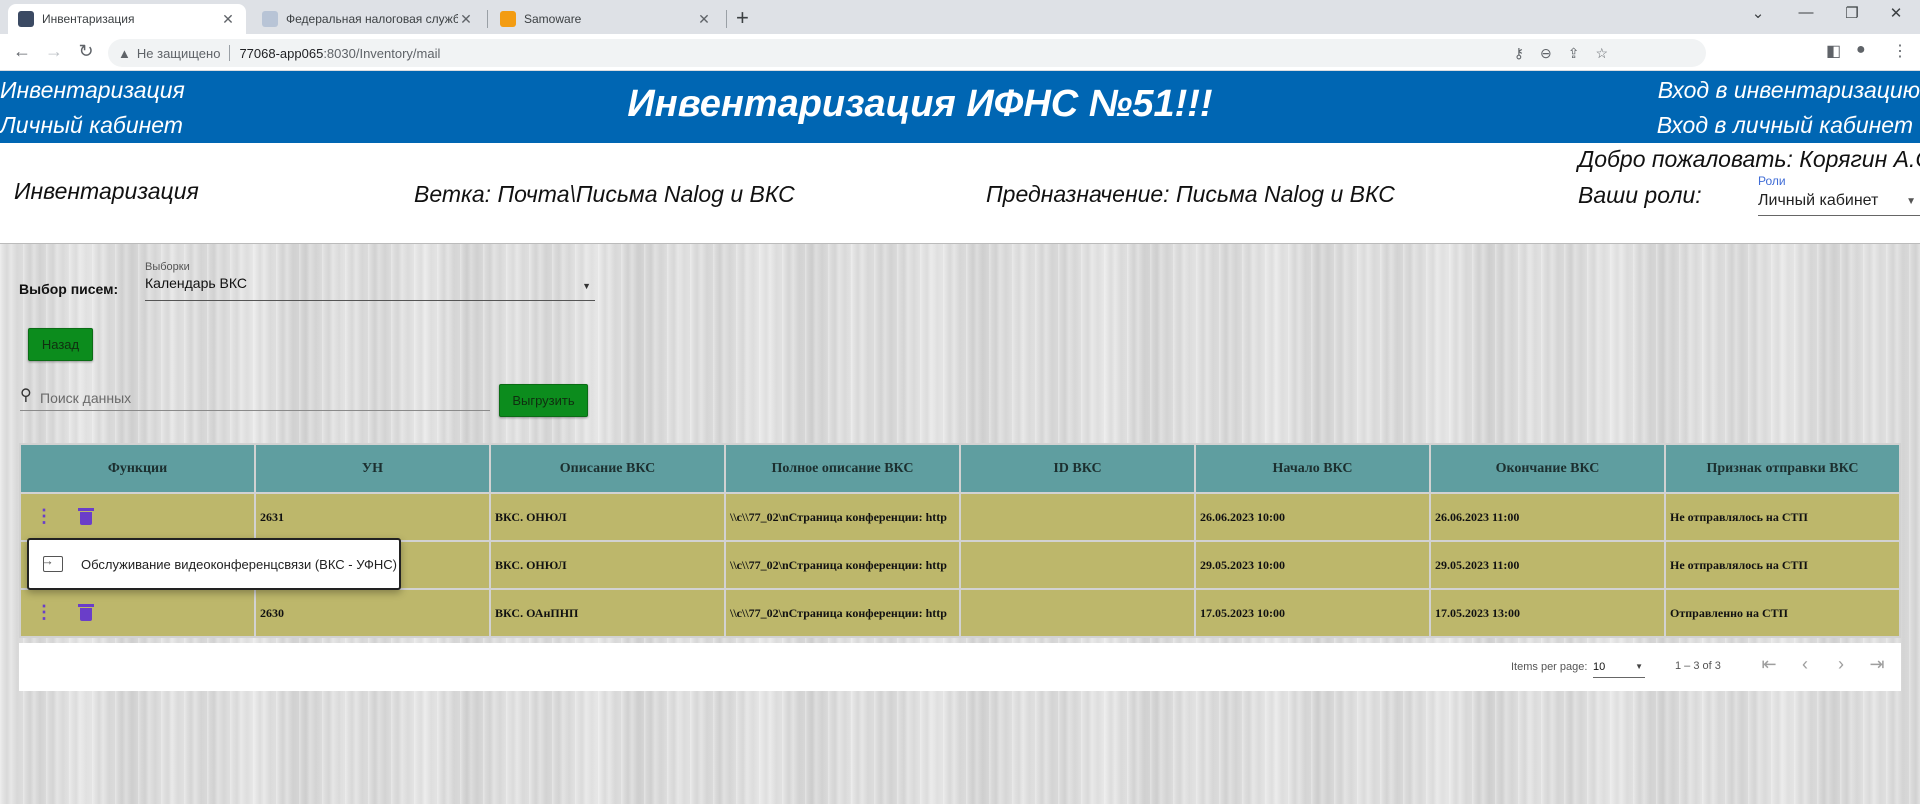  Describe the element at coordinates (127, 19) in the screenshot. I see `browser-tab-inventory: Инвентаризация ✕` at that location.